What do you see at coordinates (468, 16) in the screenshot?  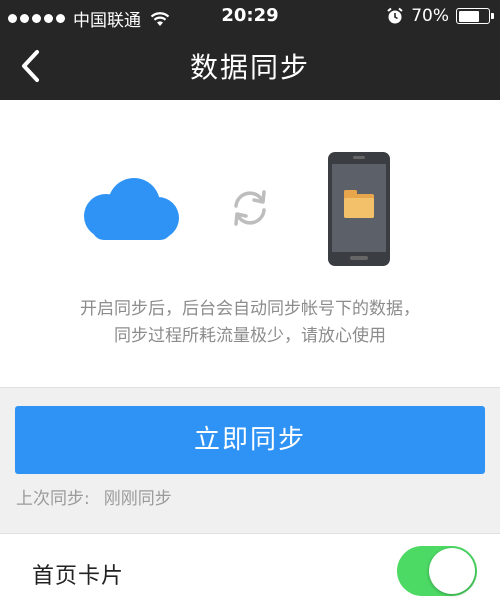 I see `battery-level-fill` at bounding box center [468, 16].